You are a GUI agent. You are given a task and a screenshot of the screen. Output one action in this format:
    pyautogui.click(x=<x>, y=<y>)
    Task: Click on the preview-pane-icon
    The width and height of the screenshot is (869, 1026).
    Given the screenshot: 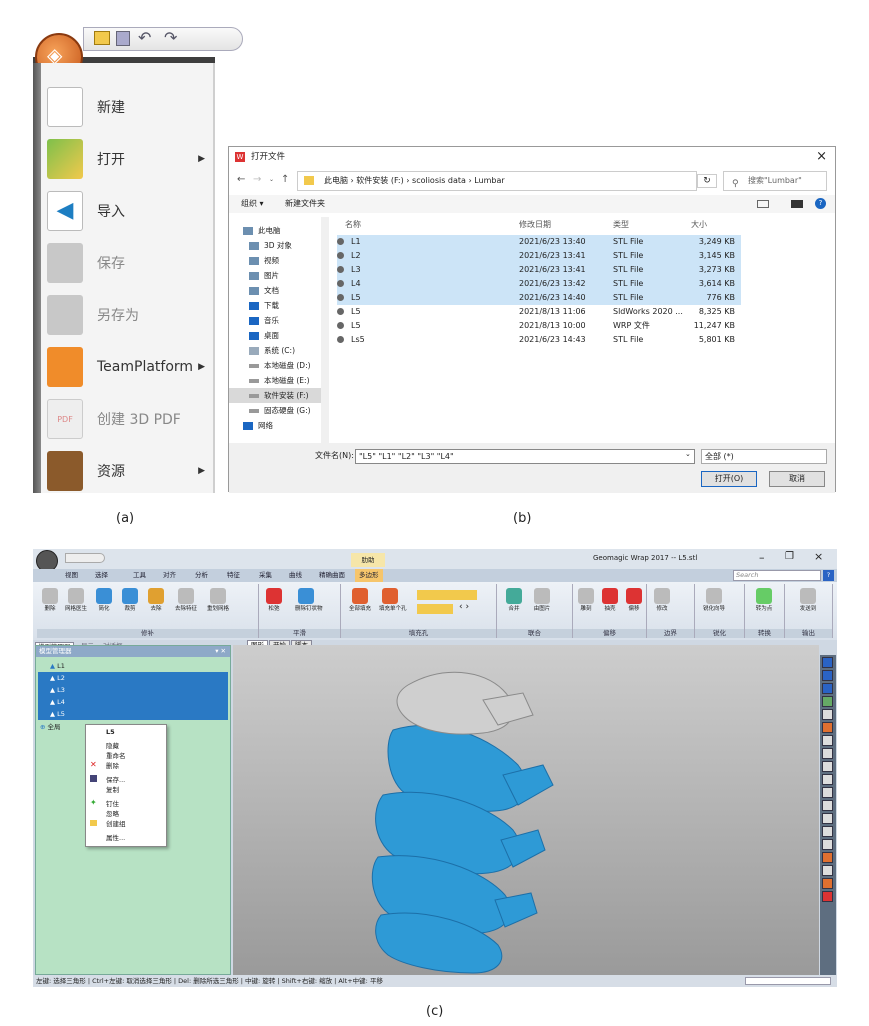 What is the action you would take?
    pyautogui.click(x=797, y=204)
    